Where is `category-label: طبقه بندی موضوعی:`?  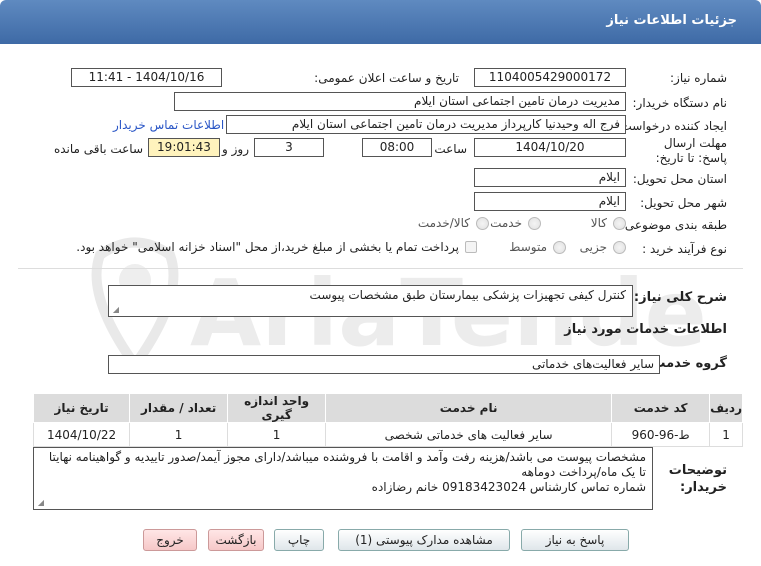
category-label: طبقه بندی موضوعی: is located at coordinates (673, 225).